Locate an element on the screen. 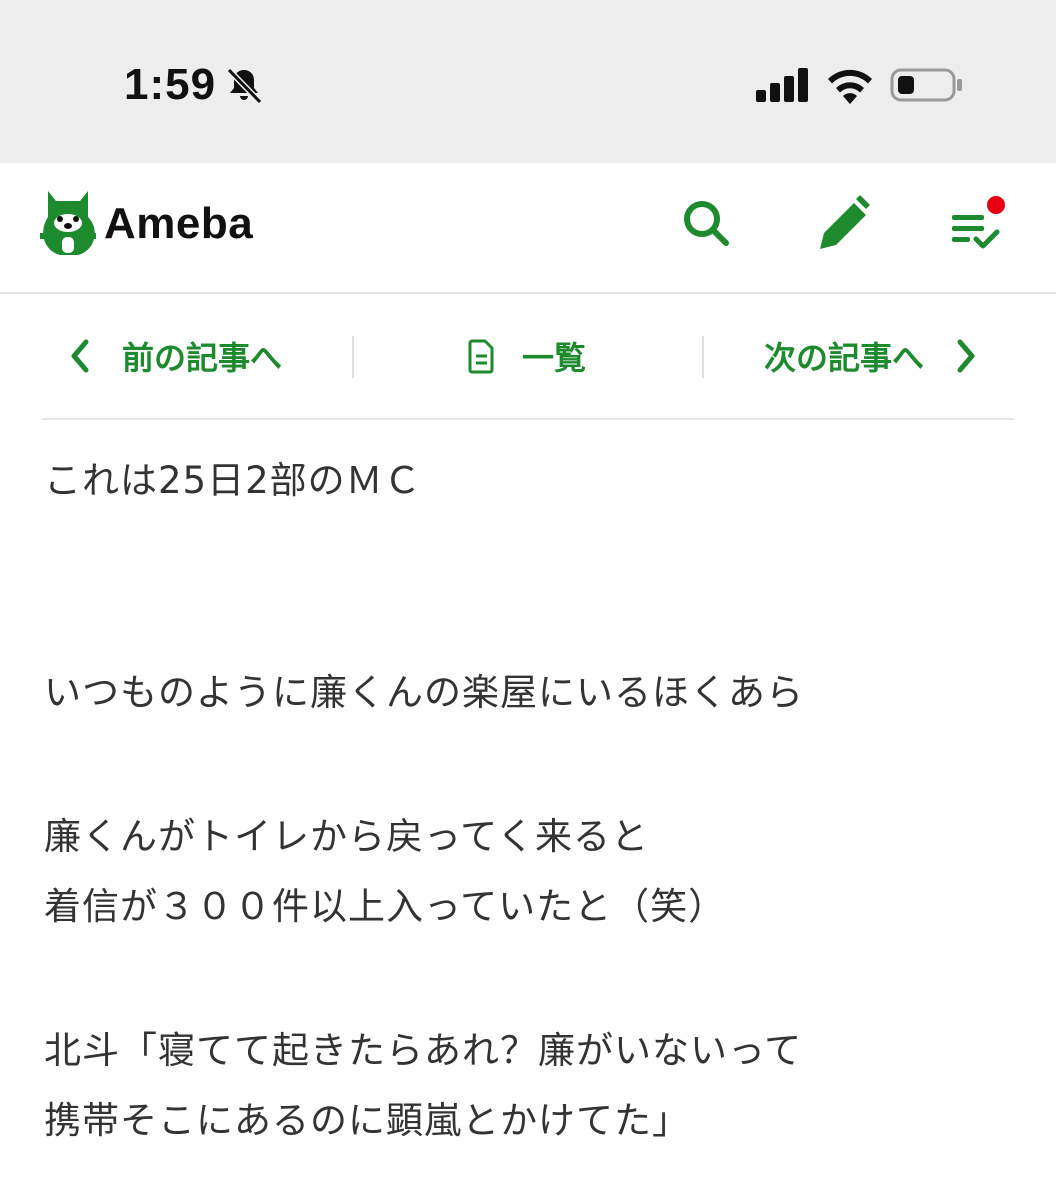 This screenshot has width=1056, height=1200. next-article-link: 次の記事へ is located at coordinates (872, 356).